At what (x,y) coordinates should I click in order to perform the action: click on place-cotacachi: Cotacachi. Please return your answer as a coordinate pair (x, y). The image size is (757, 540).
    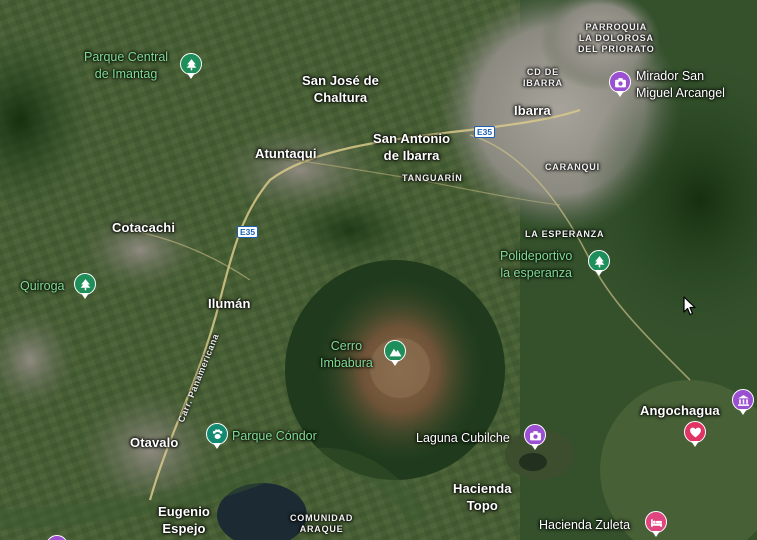
    Looking at the image, I should click on (143, 227).